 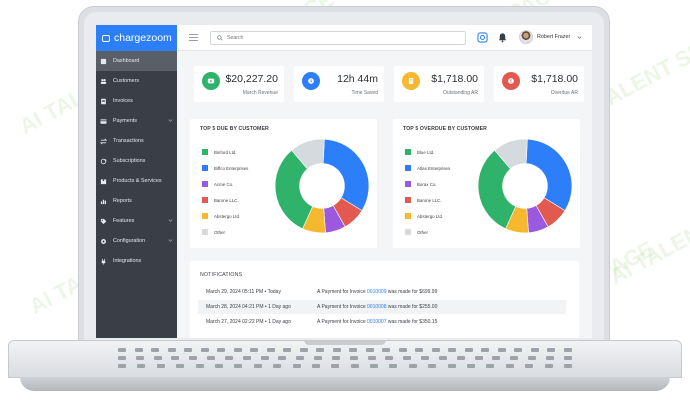 I want to click on legend-item: Atlas Enterprises, so click(x=427, y=168).